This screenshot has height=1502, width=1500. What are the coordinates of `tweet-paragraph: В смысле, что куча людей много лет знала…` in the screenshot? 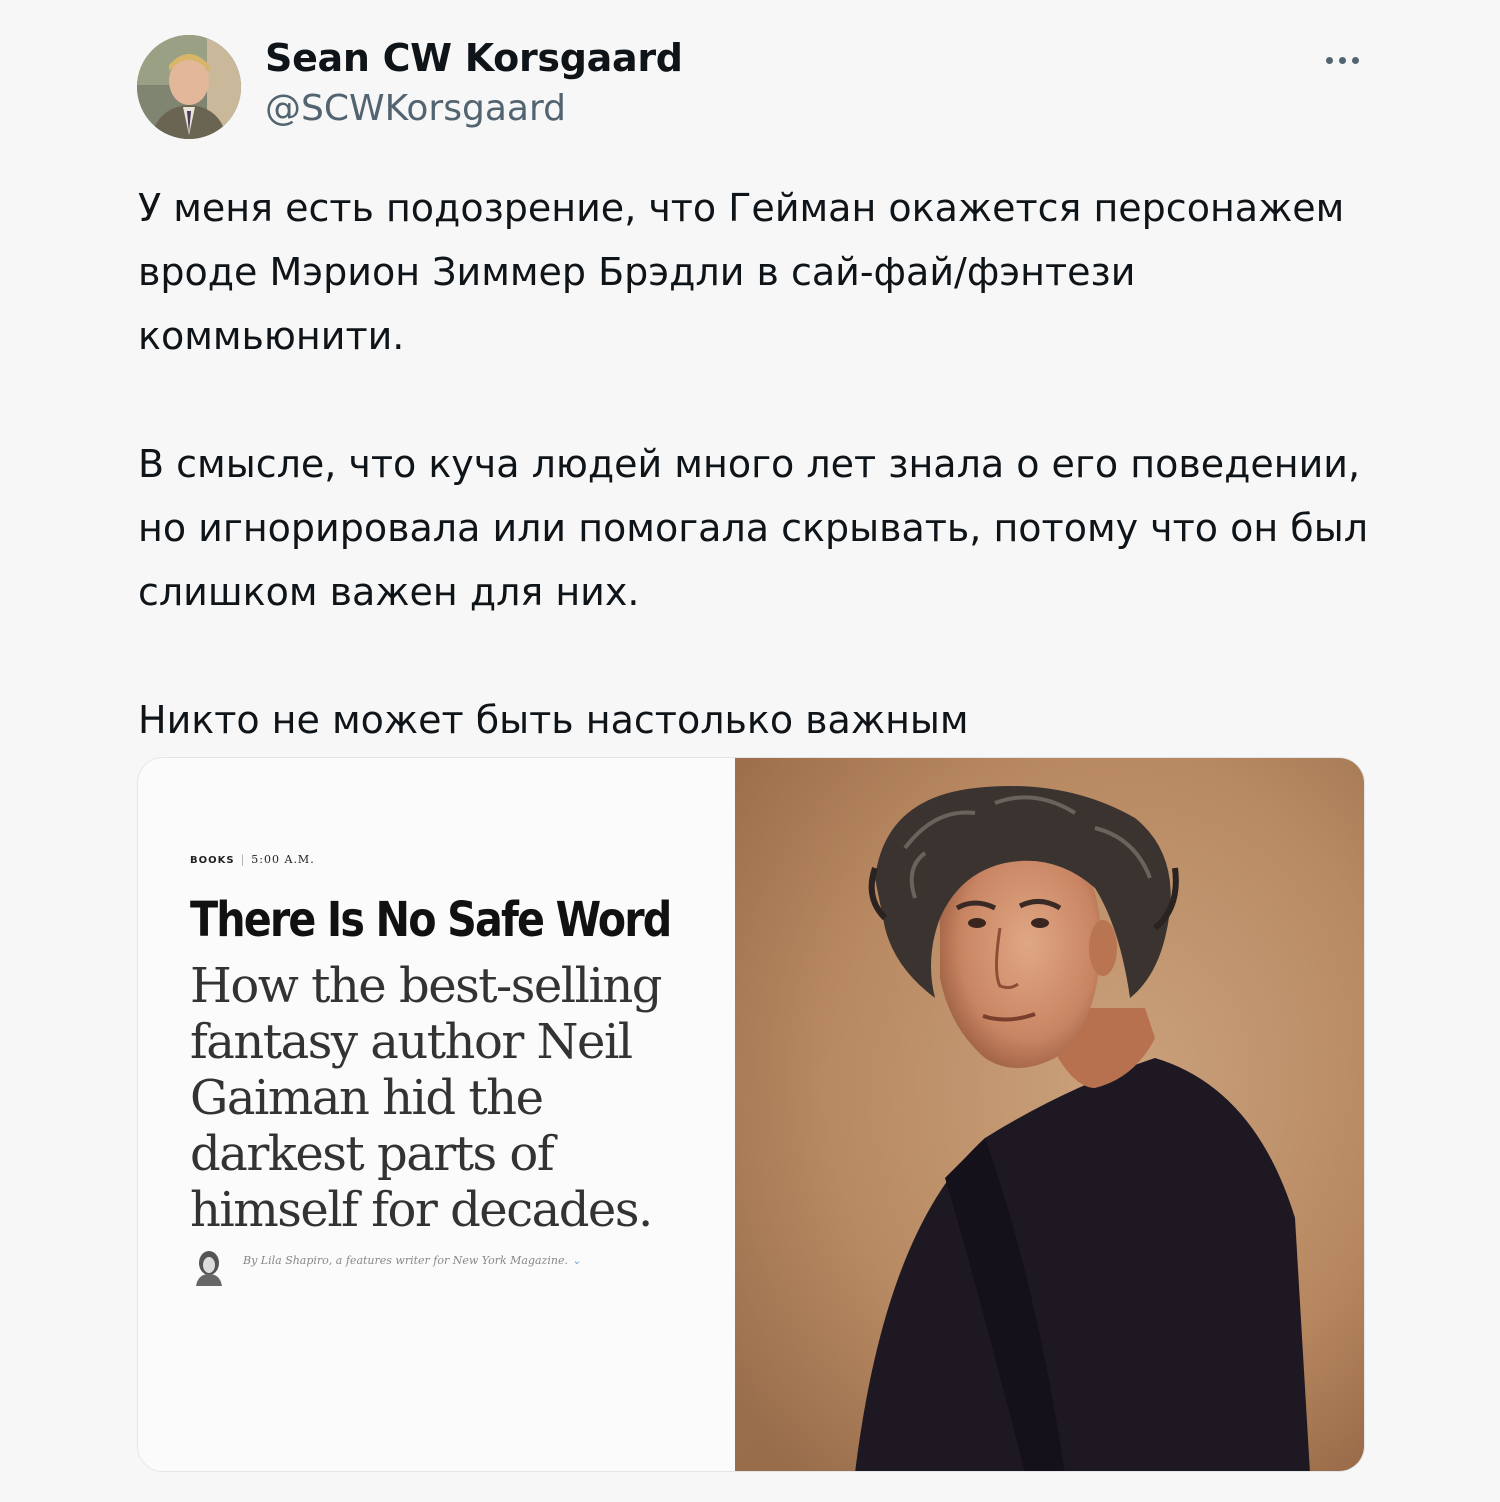 It's located at (753, 528).